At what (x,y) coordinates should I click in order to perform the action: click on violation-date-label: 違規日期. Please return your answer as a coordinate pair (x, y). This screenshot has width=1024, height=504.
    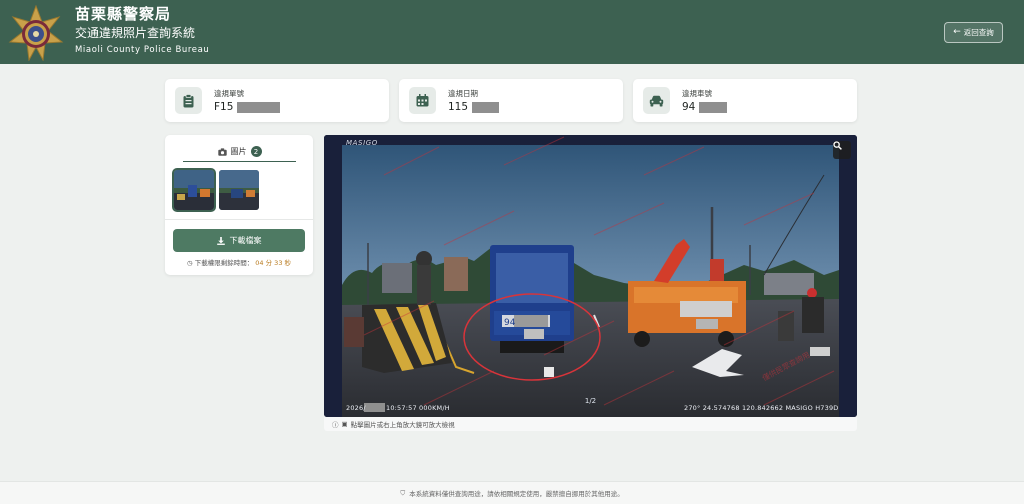
    Looking at the image, I should click on (463, 93).